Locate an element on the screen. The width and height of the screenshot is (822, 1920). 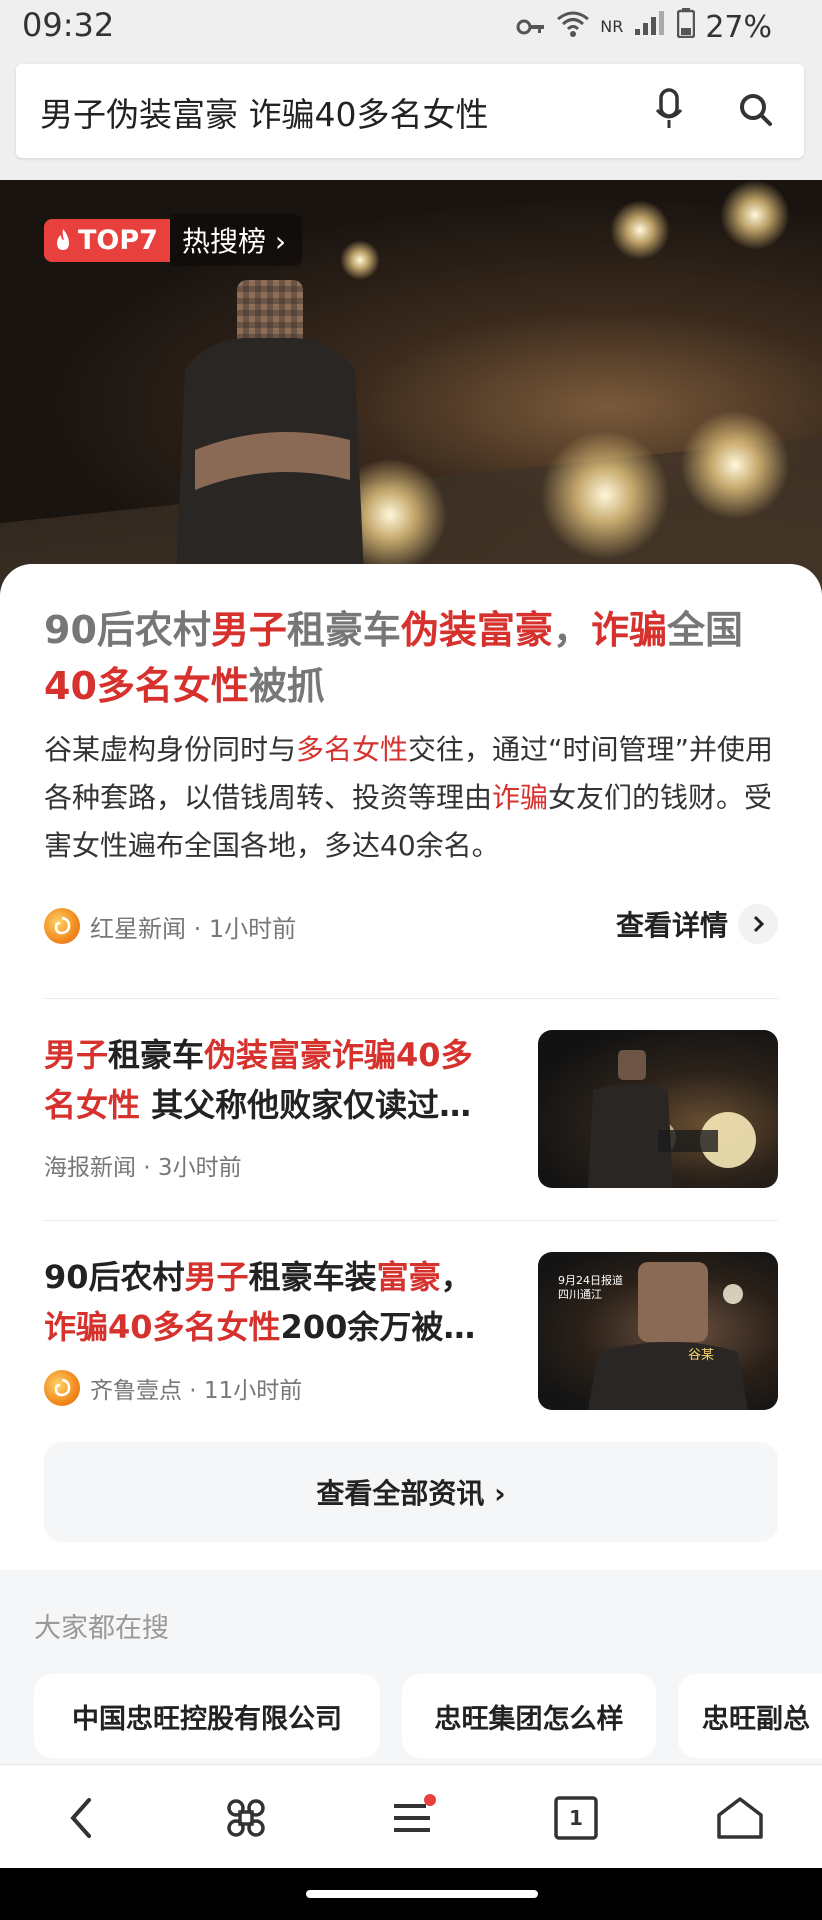
hot-search-badge: TOP7 热搜榜 › is located at coordinates (173, 240).